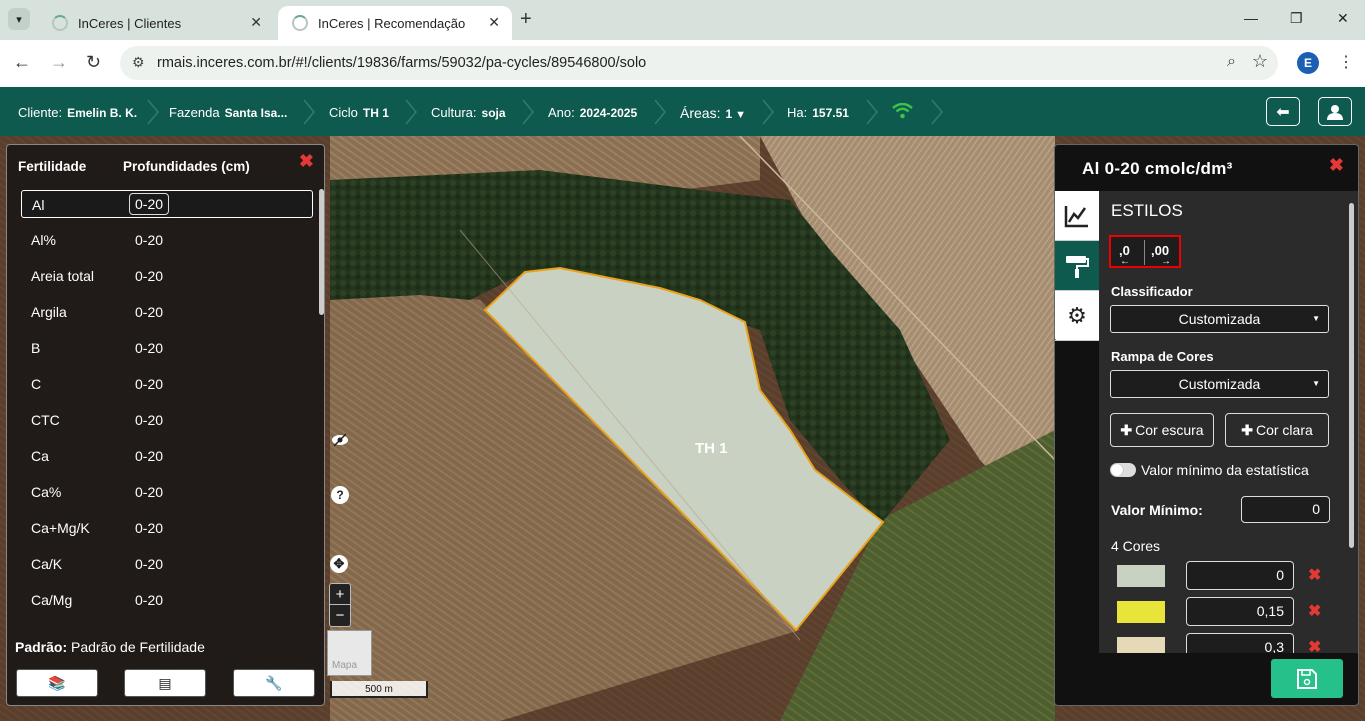 The height and width of the screenshot is (721, 1365). What do you see at coordinates (167, 564) in the screenshot?
I see `fertility-row: Ca/K 0-20` at bounding box center [167, 564].